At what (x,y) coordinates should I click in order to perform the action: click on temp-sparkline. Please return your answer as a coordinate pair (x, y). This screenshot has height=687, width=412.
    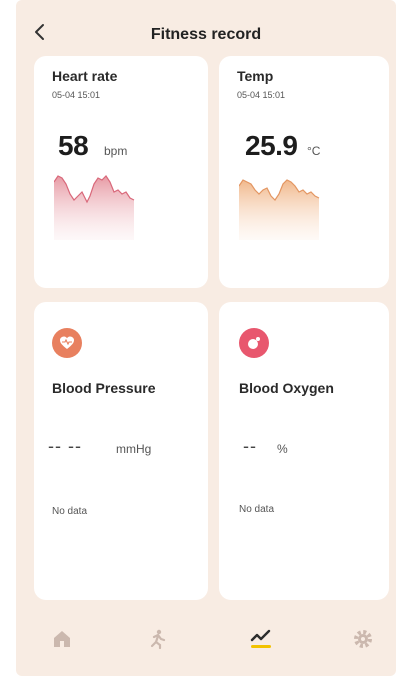
    Looking at the image, I should click on (279, 209).